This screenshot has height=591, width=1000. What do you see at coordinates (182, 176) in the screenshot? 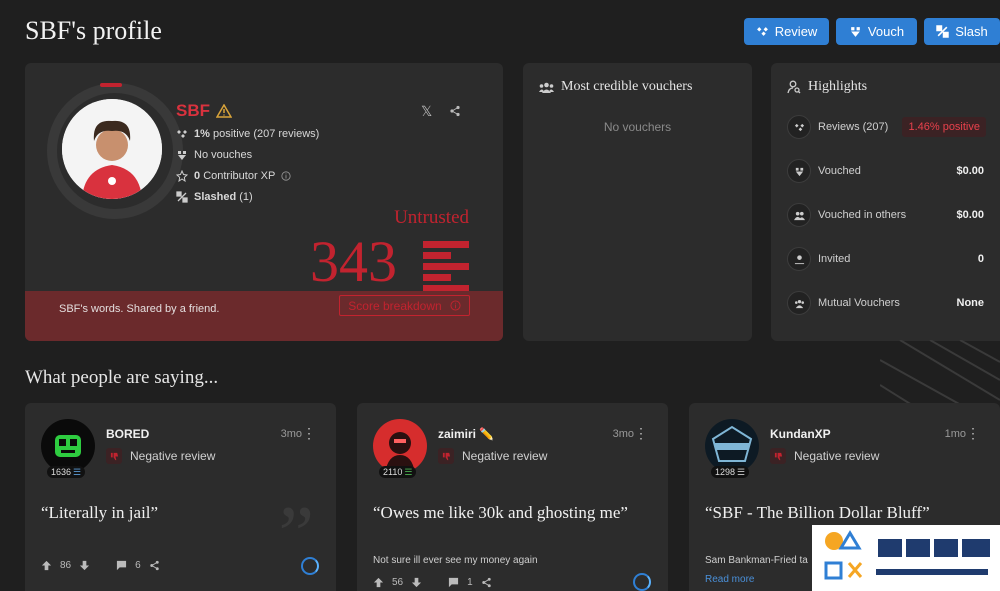
I see `star-icon` at bounding box center [182, 176].